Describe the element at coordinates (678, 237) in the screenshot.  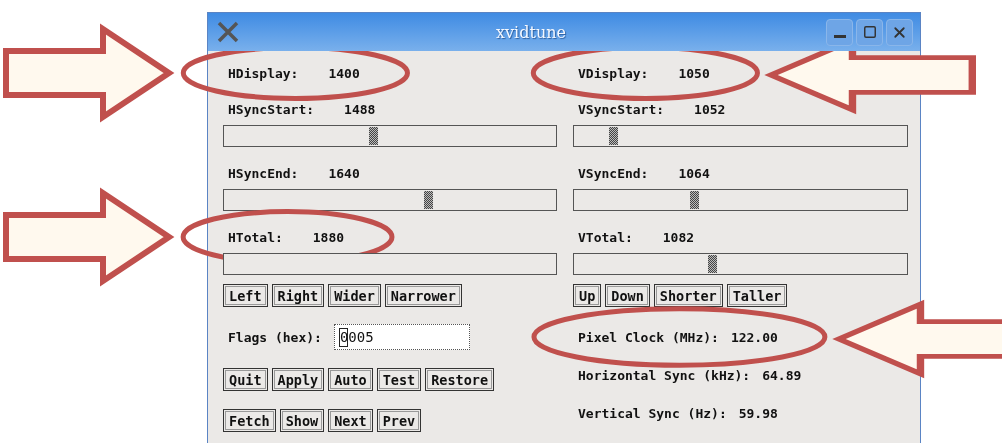
I see `parameter-value: 1082` at that location.